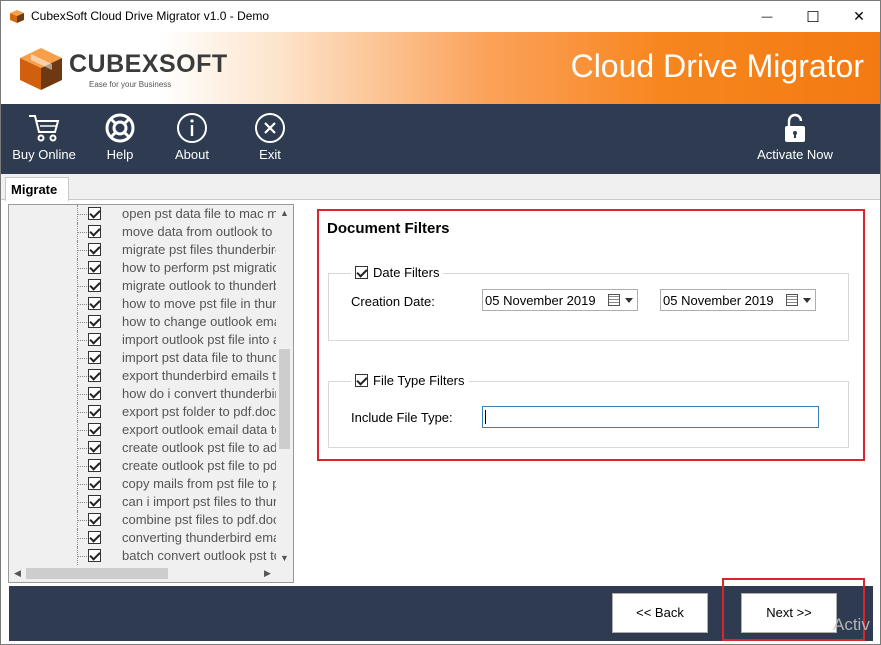 The image size is (881, 645). I want to click on tree-item-label: batch convert outlook pst to, so click(199, 555).